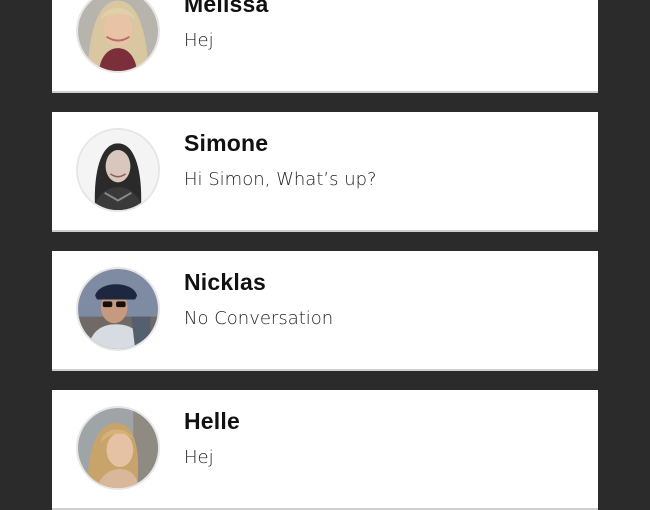  I want to click on contact-name: Helle, so click(212, 421).